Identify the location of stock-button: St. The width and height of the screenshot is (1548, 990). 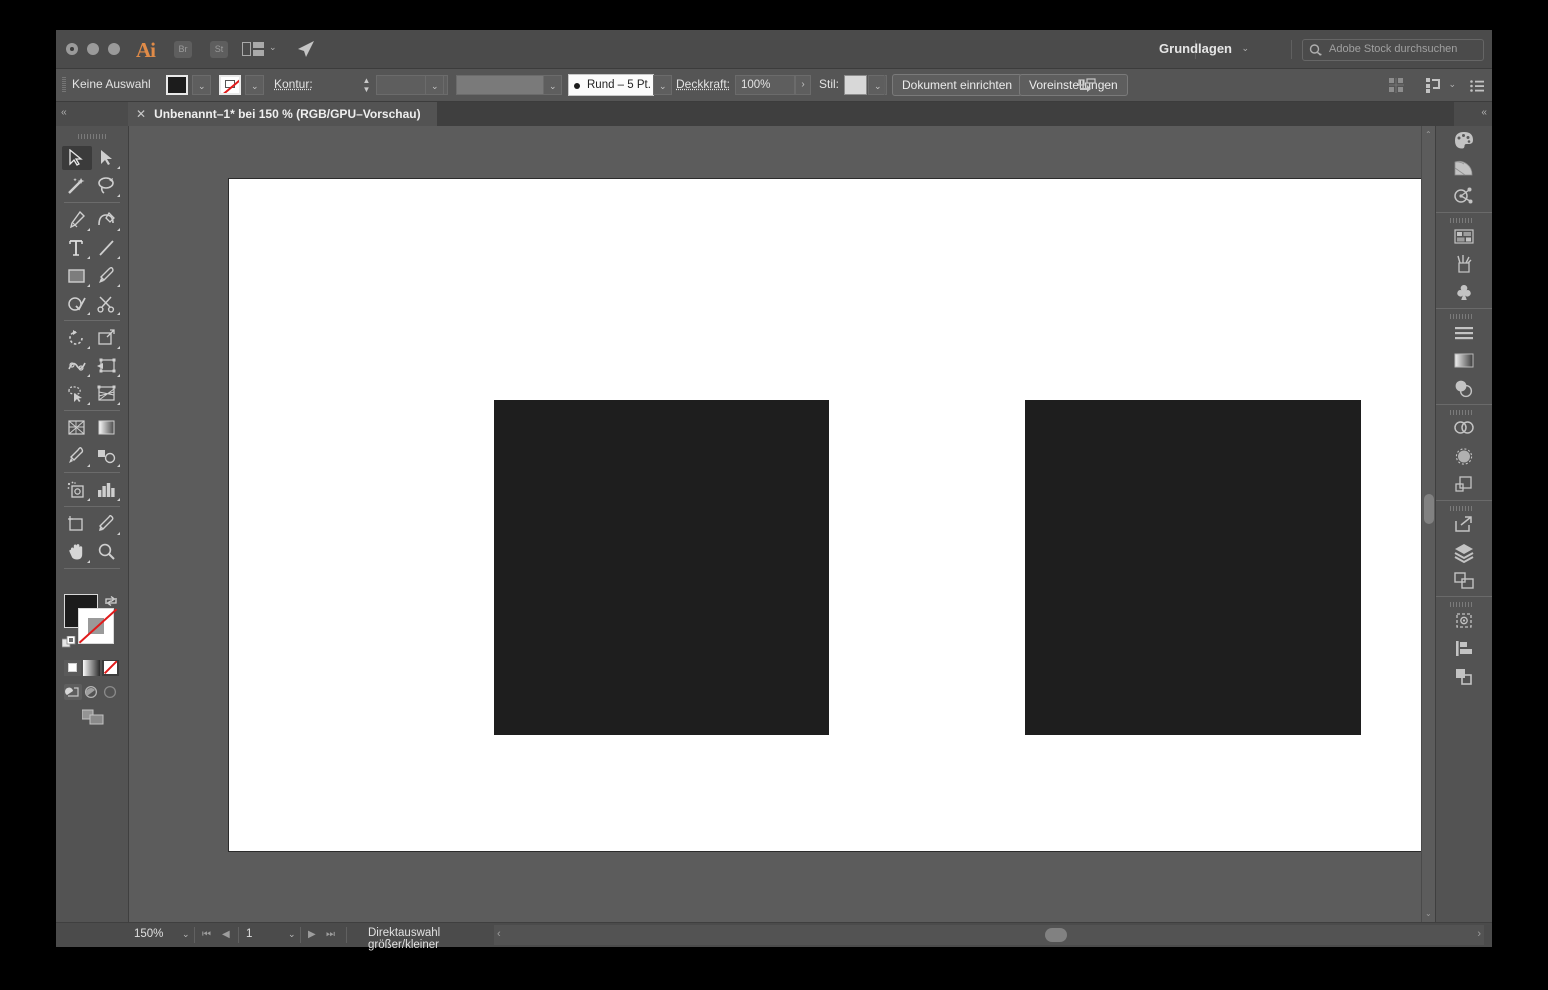
(219, 49).